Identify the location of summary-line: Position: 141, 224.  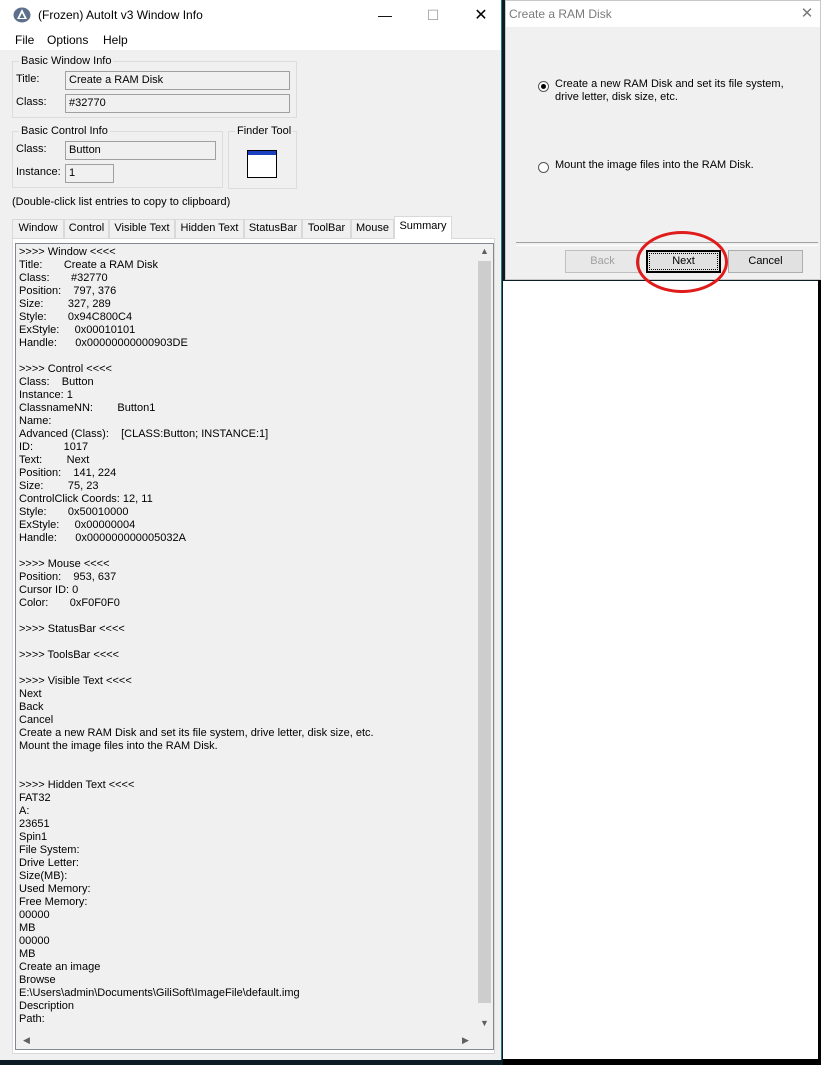
(246, 473).